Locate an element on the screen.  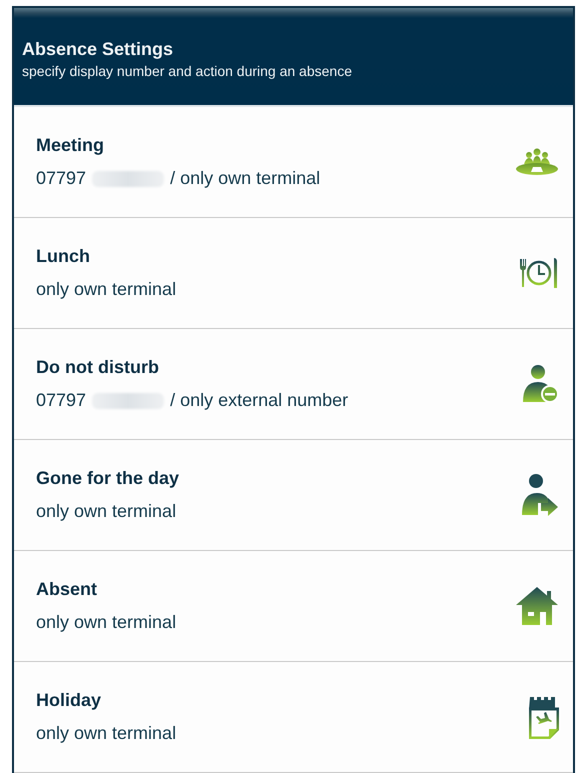
absence-item: Holiday only own terminal is located at coordinates (293, 717).